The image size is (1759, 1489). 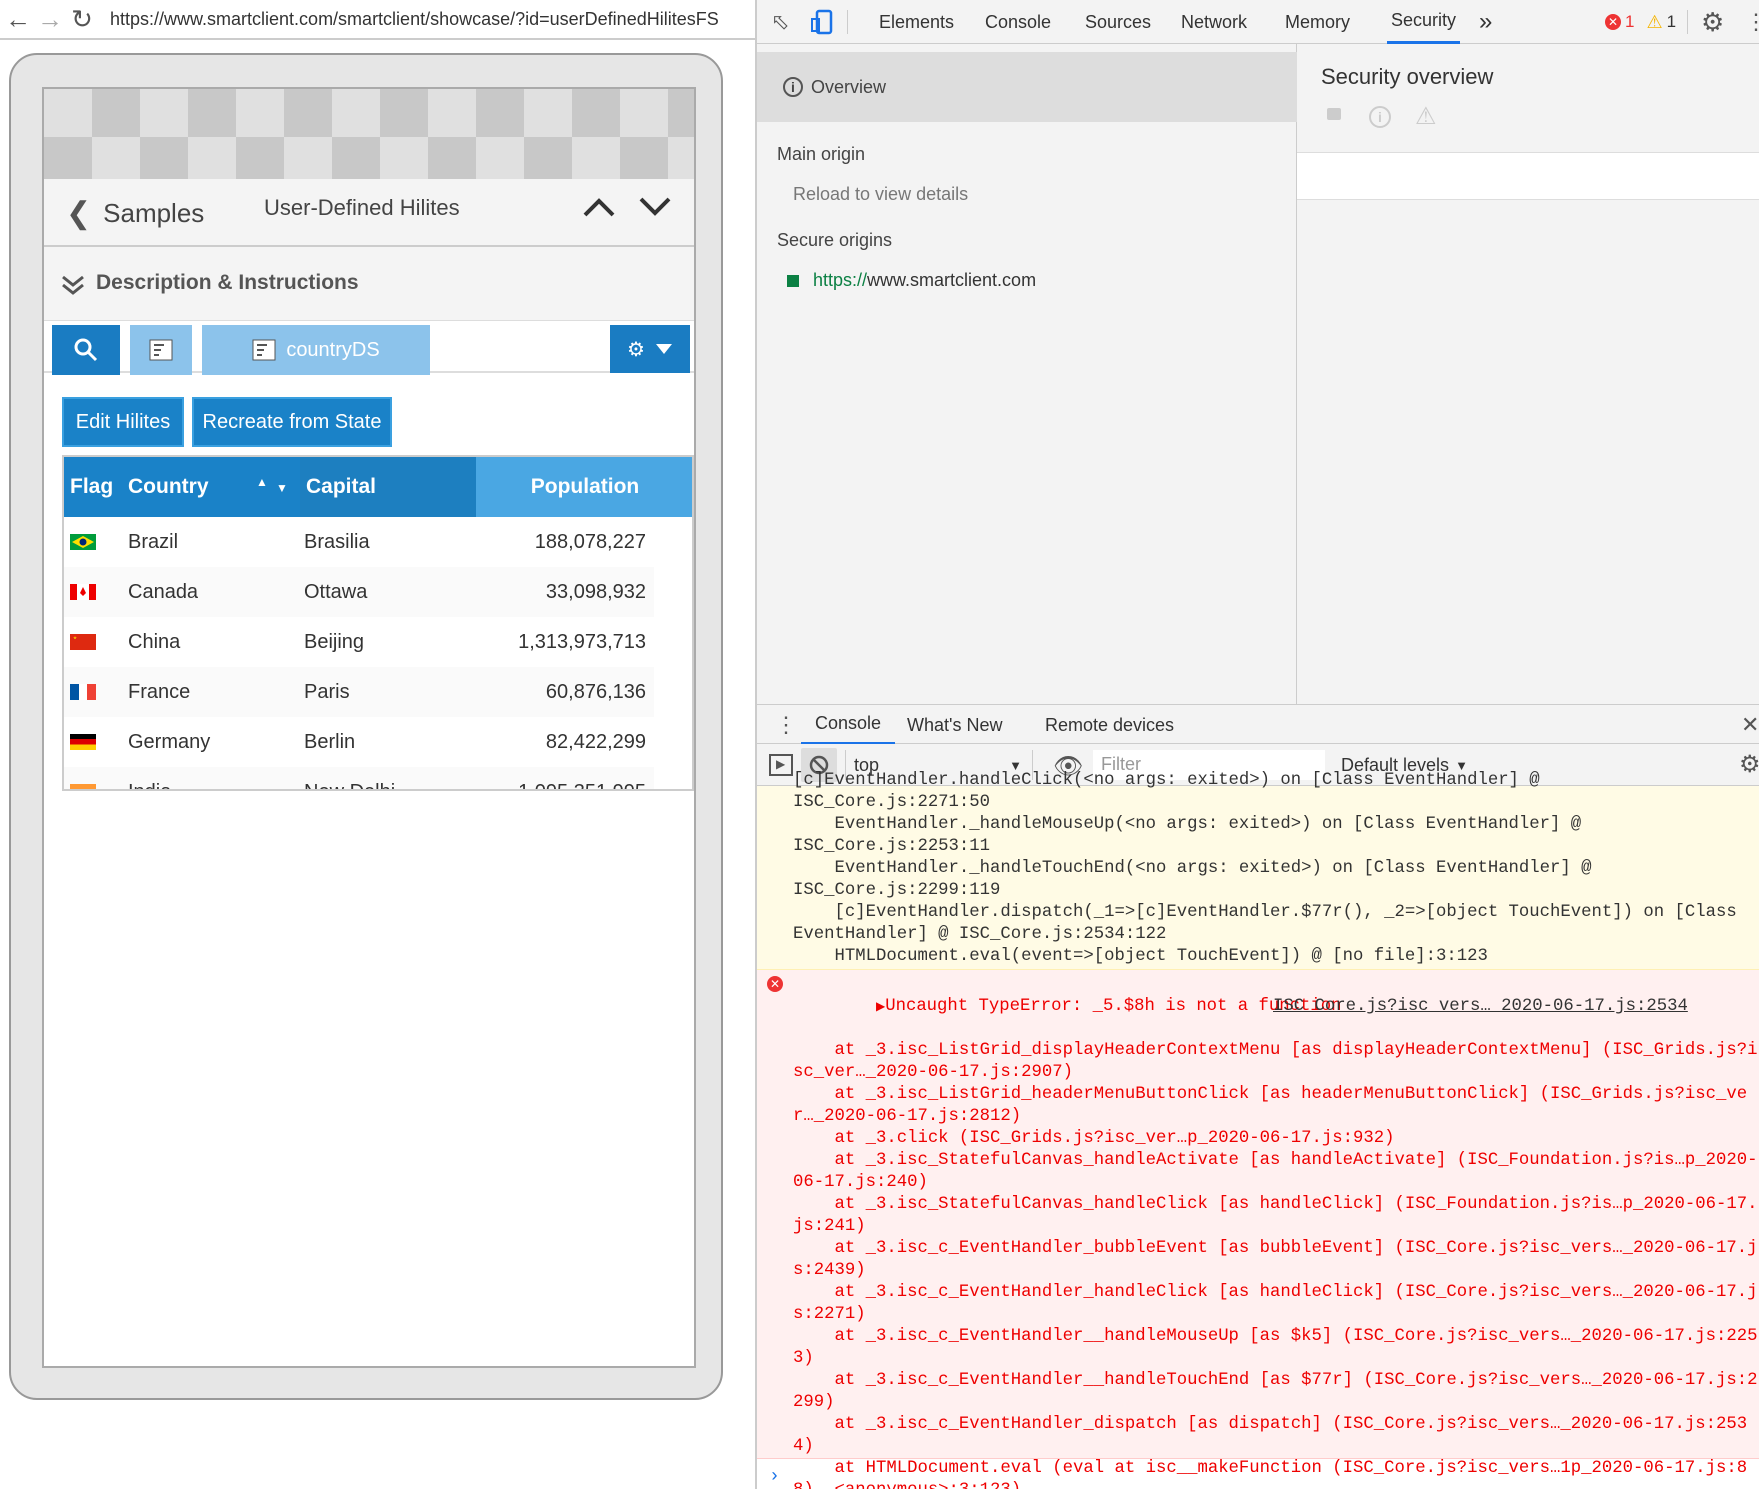 What do you see at coordinates (892, 846) in the screenshot?
I see `warn-line: ISC_Core.js:2253:11` at bounding box center [892, 846].